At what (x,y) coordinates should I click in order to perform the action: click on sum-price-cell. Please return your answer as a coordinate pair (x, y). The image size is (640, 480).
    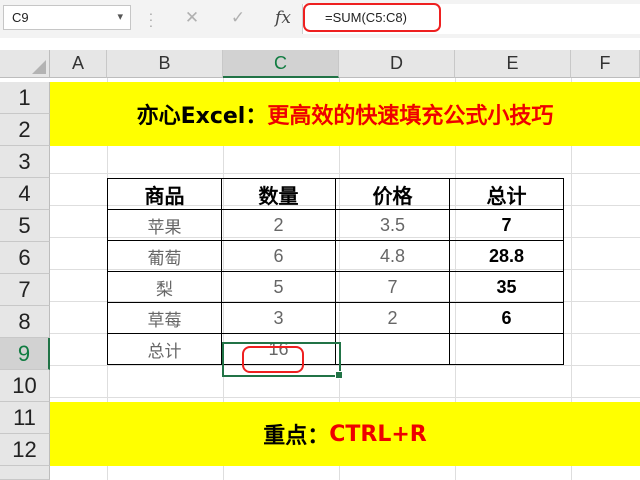
    Looking at the image, I should click on (392, 349).